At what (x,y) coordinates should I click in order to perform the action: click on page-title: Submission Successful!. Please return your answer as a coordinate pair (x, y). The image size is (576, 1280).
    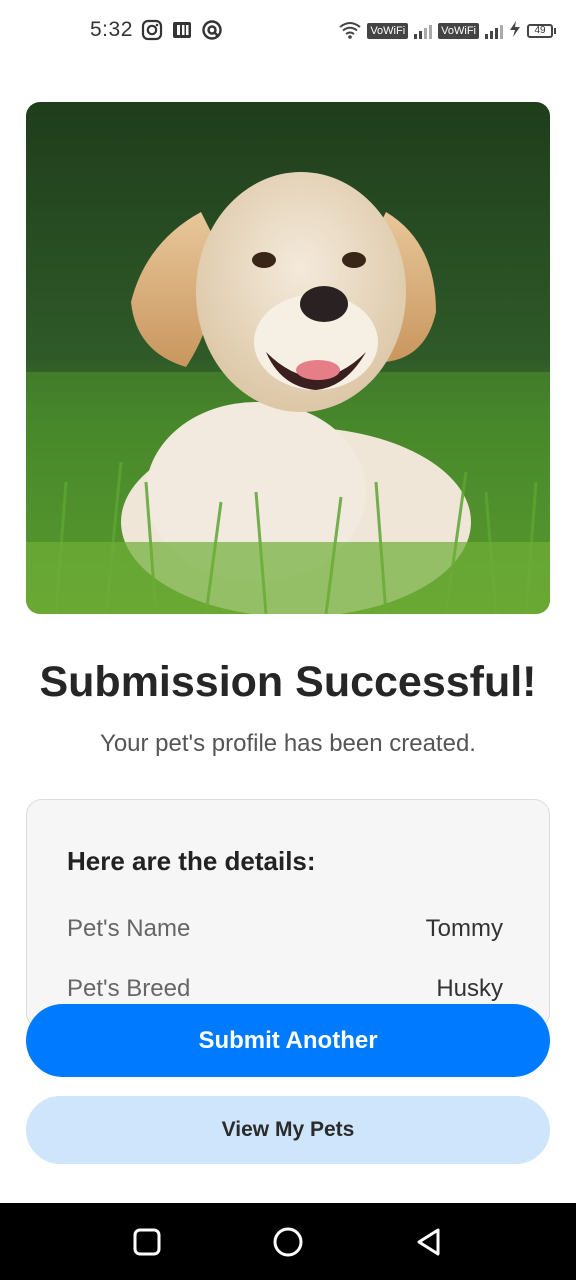
    Looking at the image, I should click on (288, 682).